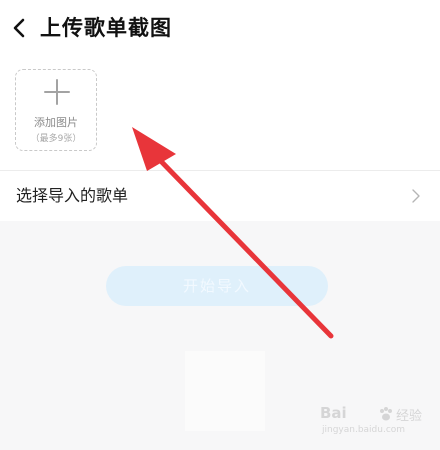  Describe the element at coordinates (56, 122) in the screenshot. I see `add-image-label: 添加图片` at that location.